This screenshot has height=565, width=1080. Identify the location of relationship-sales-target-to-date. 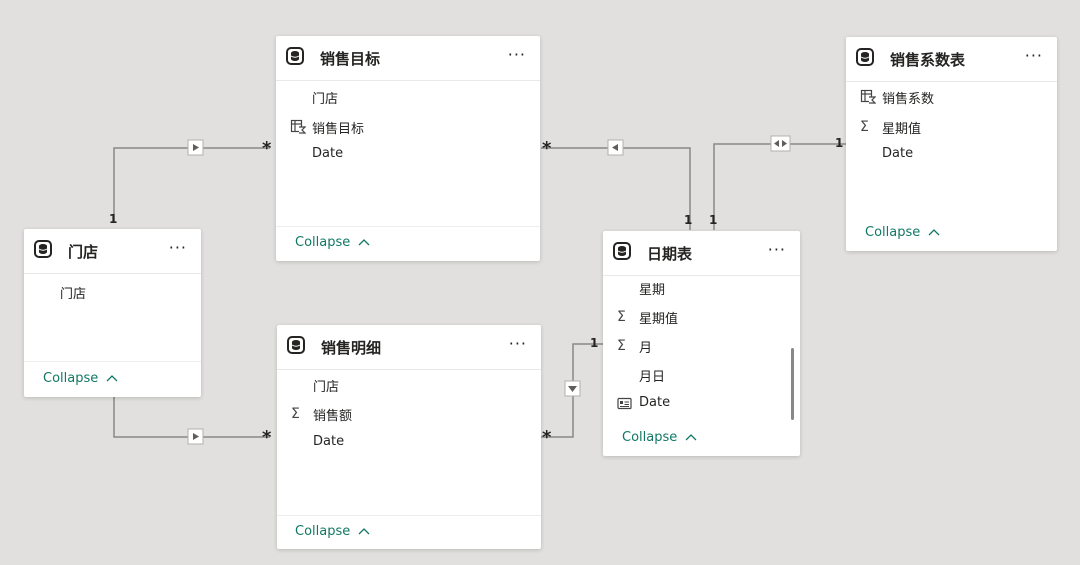
(616, 188).